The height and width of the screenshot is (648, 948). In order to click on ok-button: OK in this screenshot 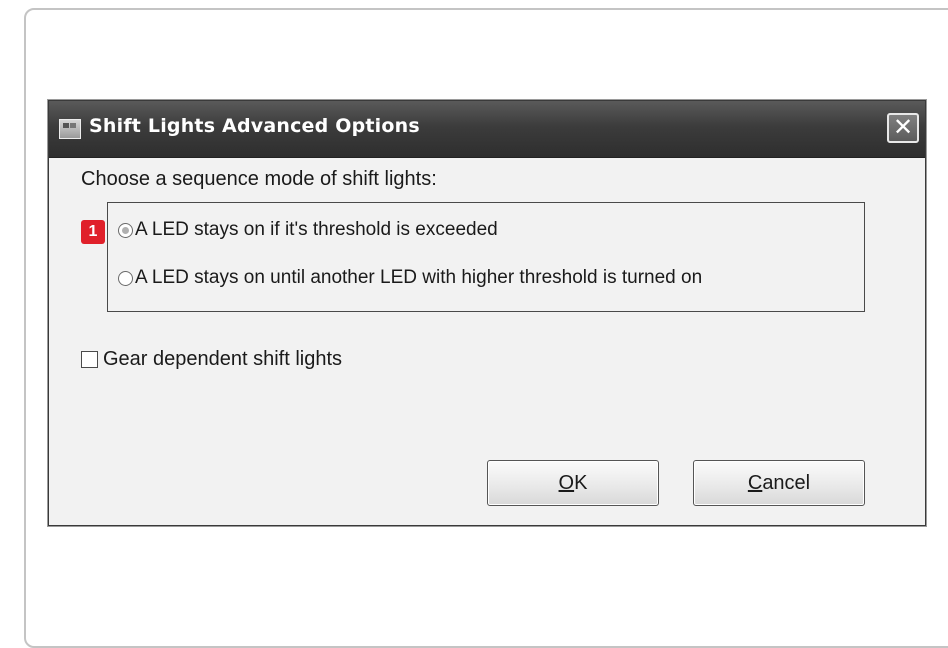, I will do `click(573, 483)`.